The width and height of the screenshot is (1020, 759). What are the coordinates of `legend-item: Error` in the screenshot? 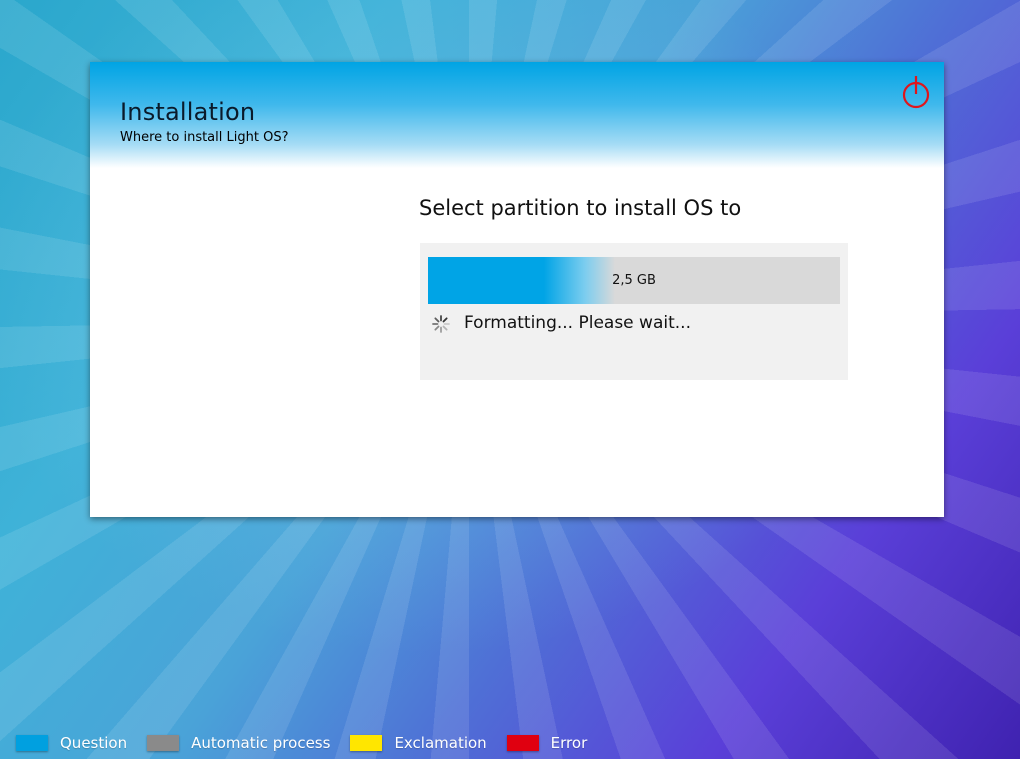 It's located at (547, 743).